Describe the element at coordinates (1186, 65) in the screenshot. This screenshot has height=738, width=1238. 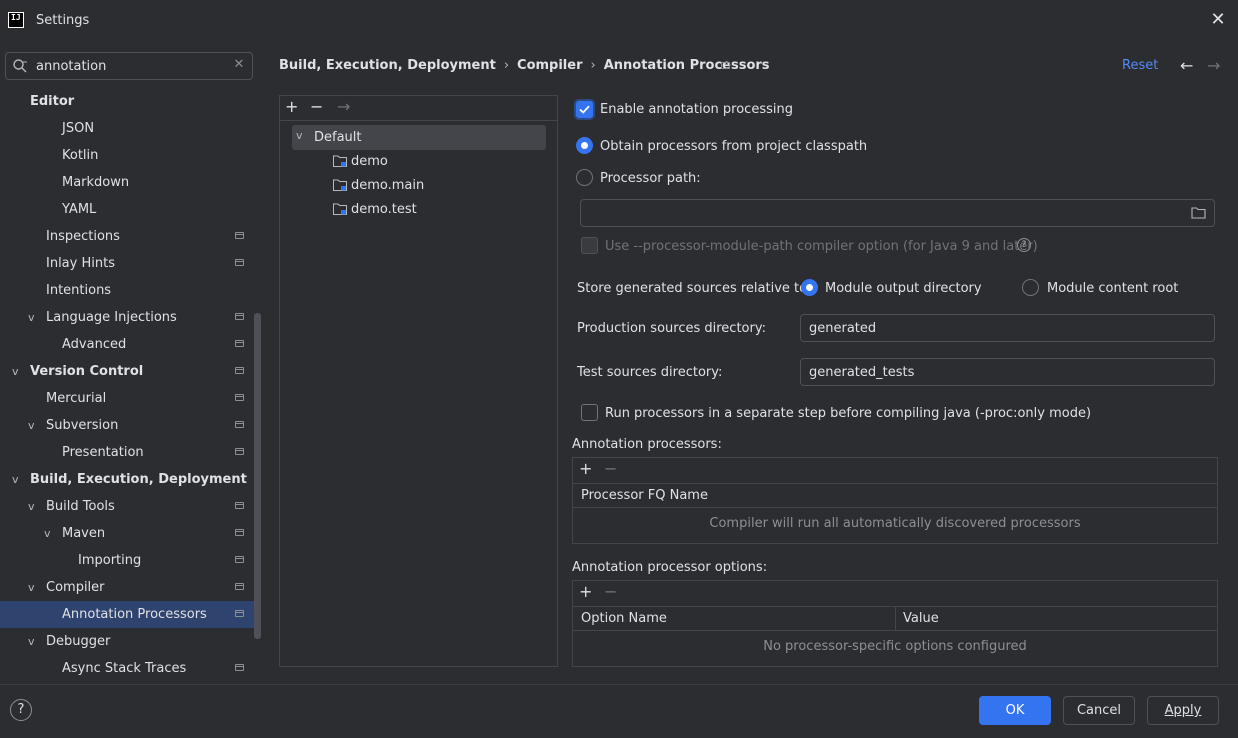
I see `back-arrow-icon: ←` at that location.